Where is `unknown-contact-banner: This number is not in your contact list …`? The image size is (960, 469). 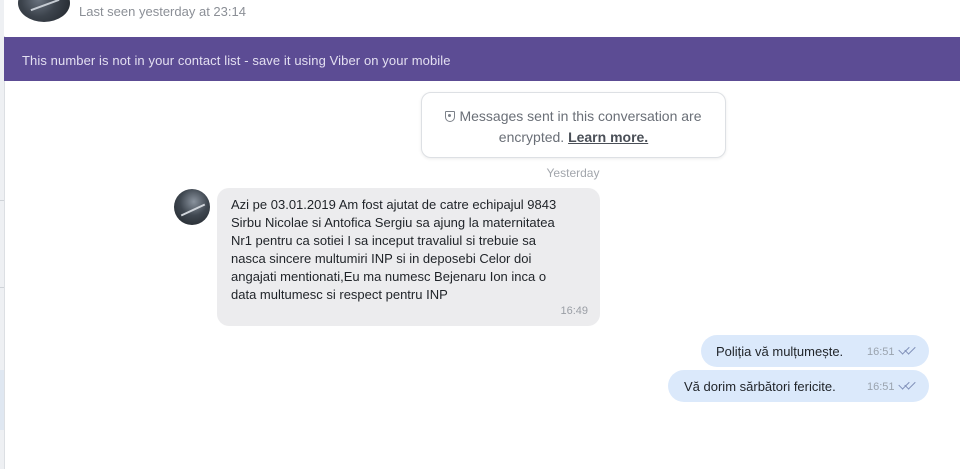 unknown-contact-banner: This number is not in your contact list … is located at coordinates (482, 59).